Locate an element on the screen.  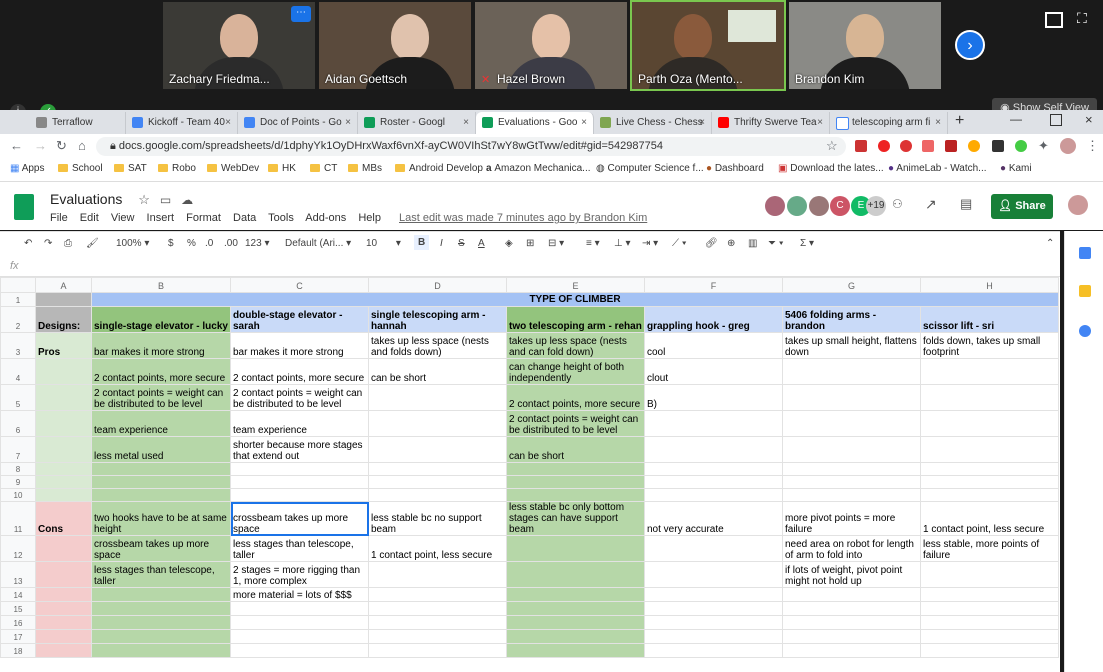
row-header: 16 is located at coordinates (18, 622).